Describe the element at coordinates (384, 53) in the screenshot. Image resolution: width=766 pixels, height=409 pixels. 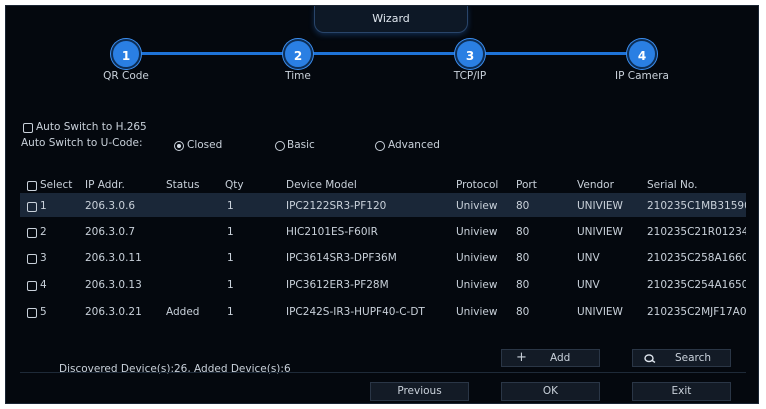
I see `step-progress-line` at that location.